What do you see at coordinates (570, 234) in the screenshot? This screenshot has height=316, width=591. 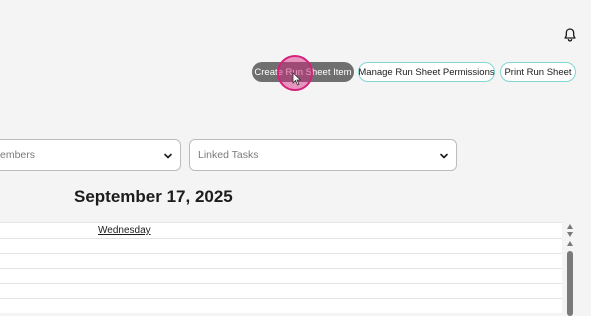 I see `scroll-down-icon` at bounding box center [570, 234].